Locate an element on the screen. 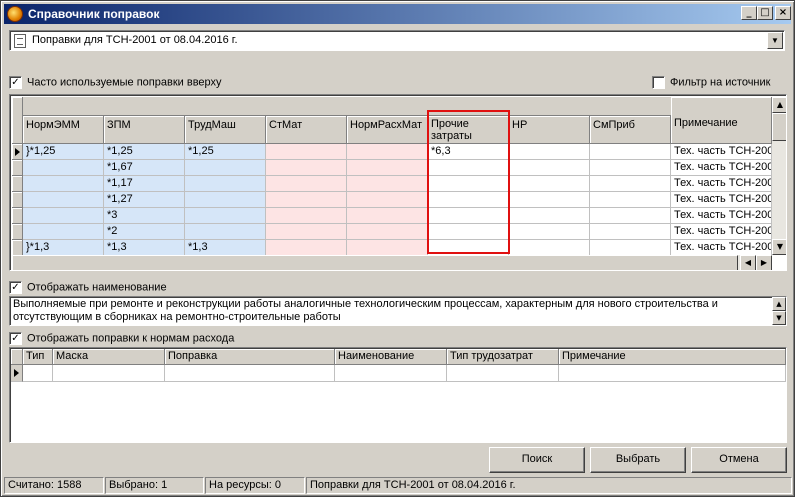 This screenshot has width=795, height=497. norm-col-header-type: Тип is located at coordinates (38, 357).